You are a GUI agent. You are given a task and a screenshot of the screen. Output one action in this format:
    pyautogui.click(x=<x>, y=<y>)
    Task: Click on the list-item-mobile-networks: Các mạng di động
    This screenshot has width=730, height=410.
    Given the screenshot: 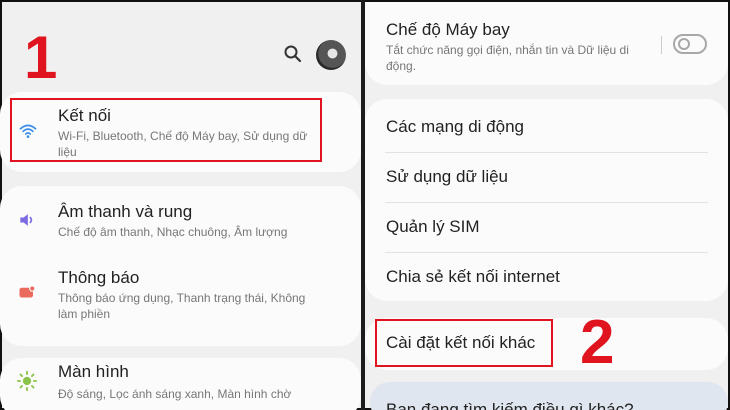 What is the action you would take?
    pyautogui.click(x=455, y=127)
    